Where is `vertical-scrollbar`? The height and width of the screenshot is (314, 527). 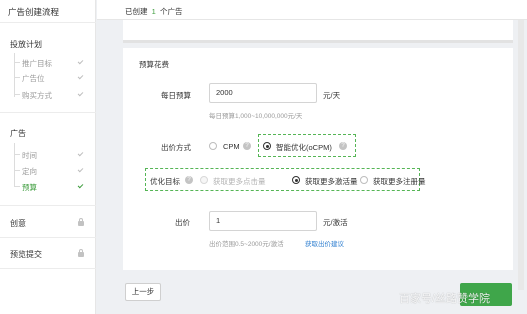 vertical-scrollbar is located at coordinates (521, 155).